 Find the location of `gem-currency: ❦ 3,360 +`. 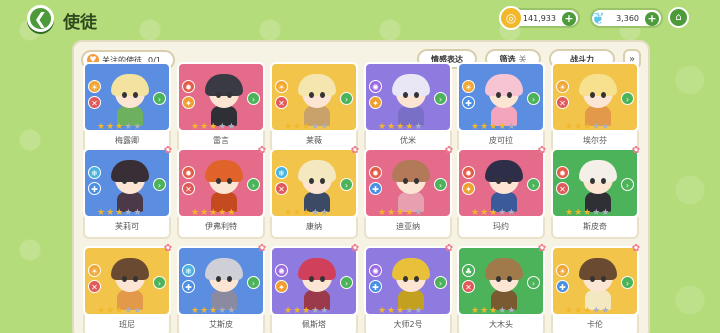

gem-currency: ❦ 3,360 + is located at coordinates (626, 18).